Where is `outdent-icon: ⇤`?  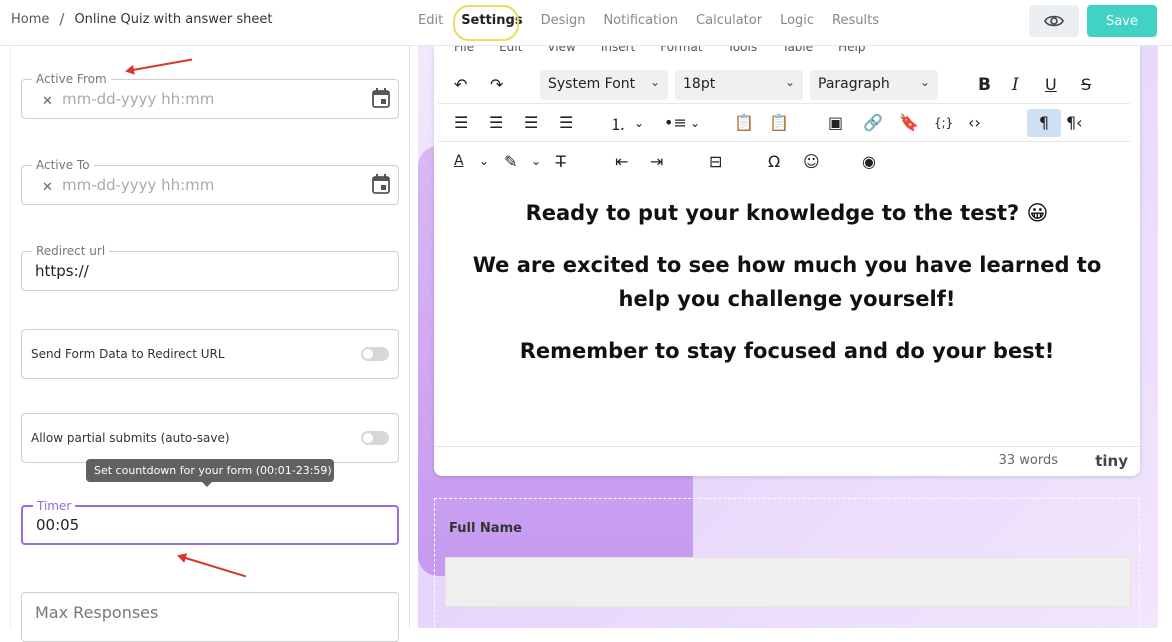 outdent-icon: ⇤ is located at coordinates (621, 161).